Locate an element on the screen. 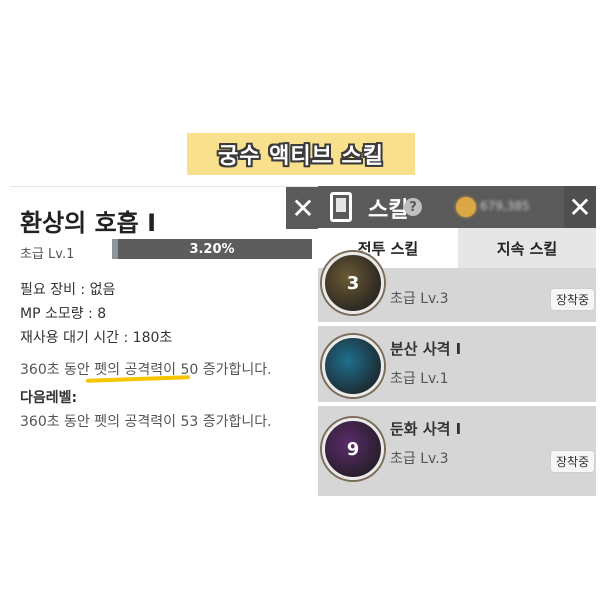 The height and width of the screenshot is (600, 600). skill-book-icon is located at coordinates (341, 207).